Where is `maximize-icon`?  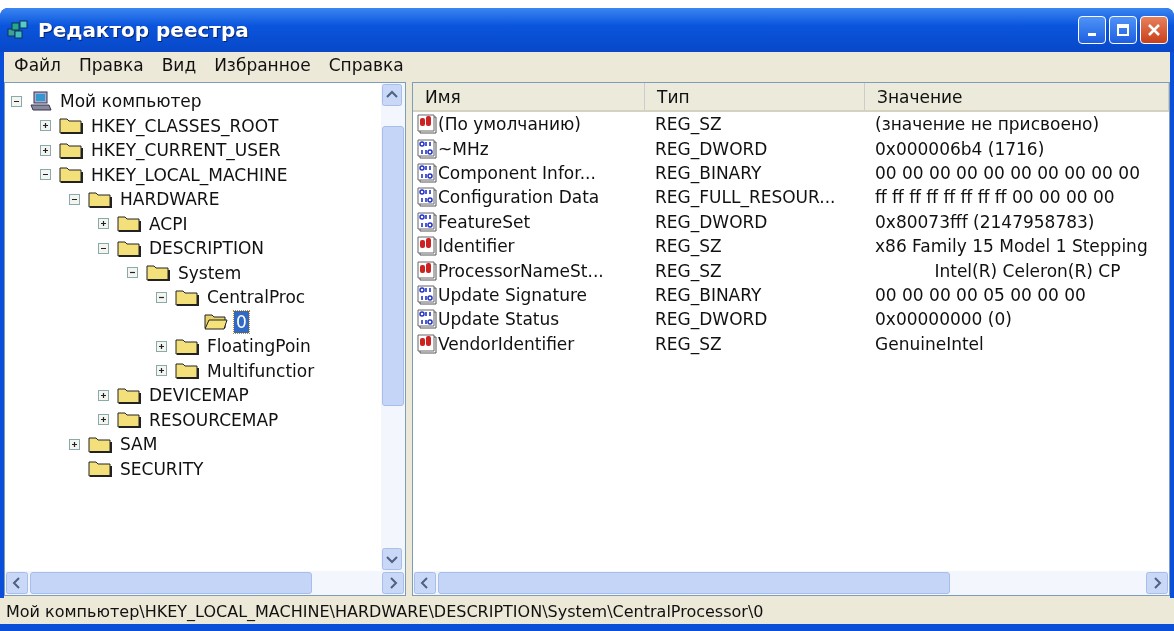
maximize-icon is located at coordinates (1123, 30).